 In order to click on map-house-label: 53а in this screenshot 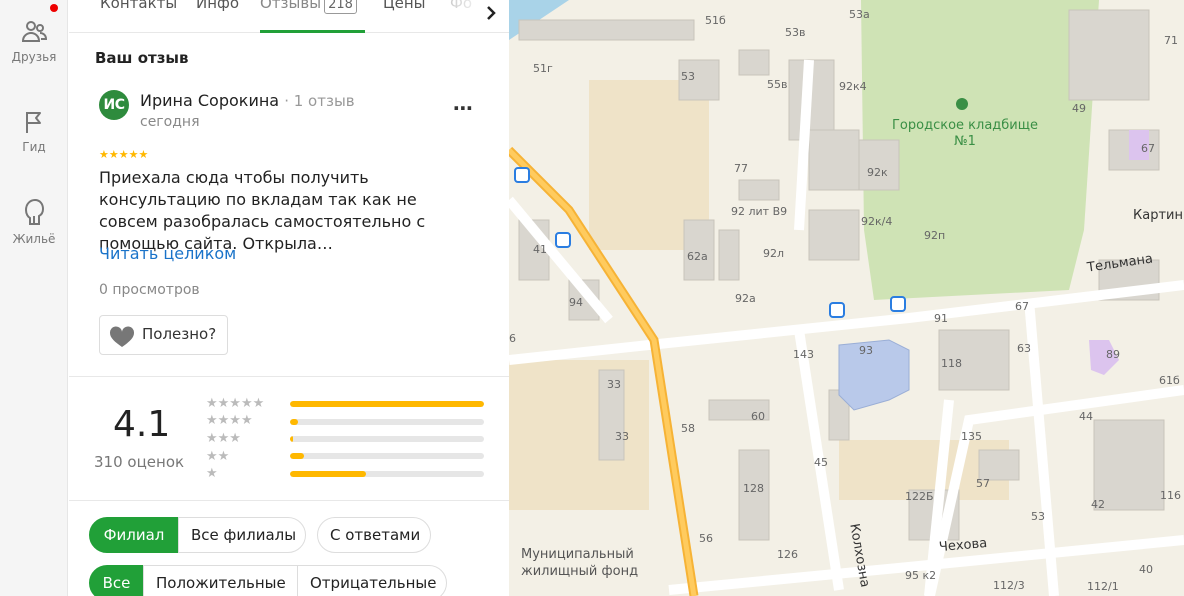, I will do `click(859, 14)`.